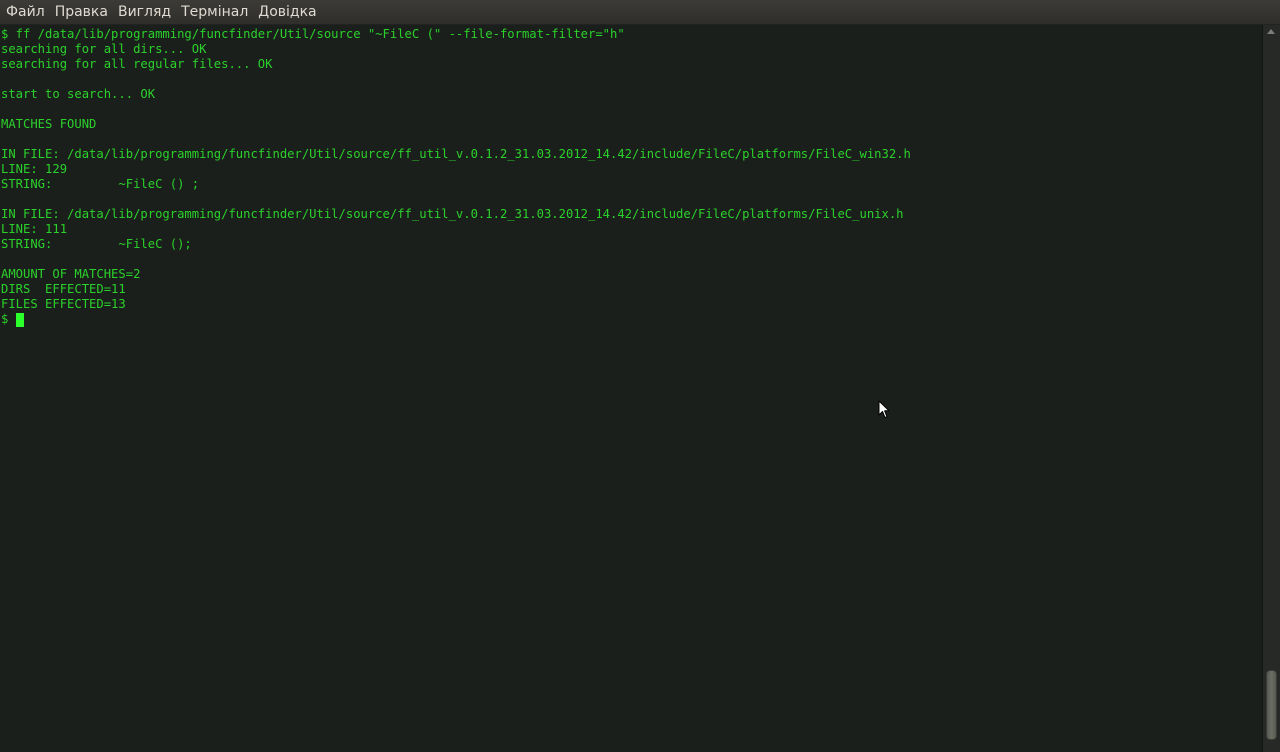 The image size is (1280, 752). I want to click on menu-view: Вигляд, so click(144, 12).